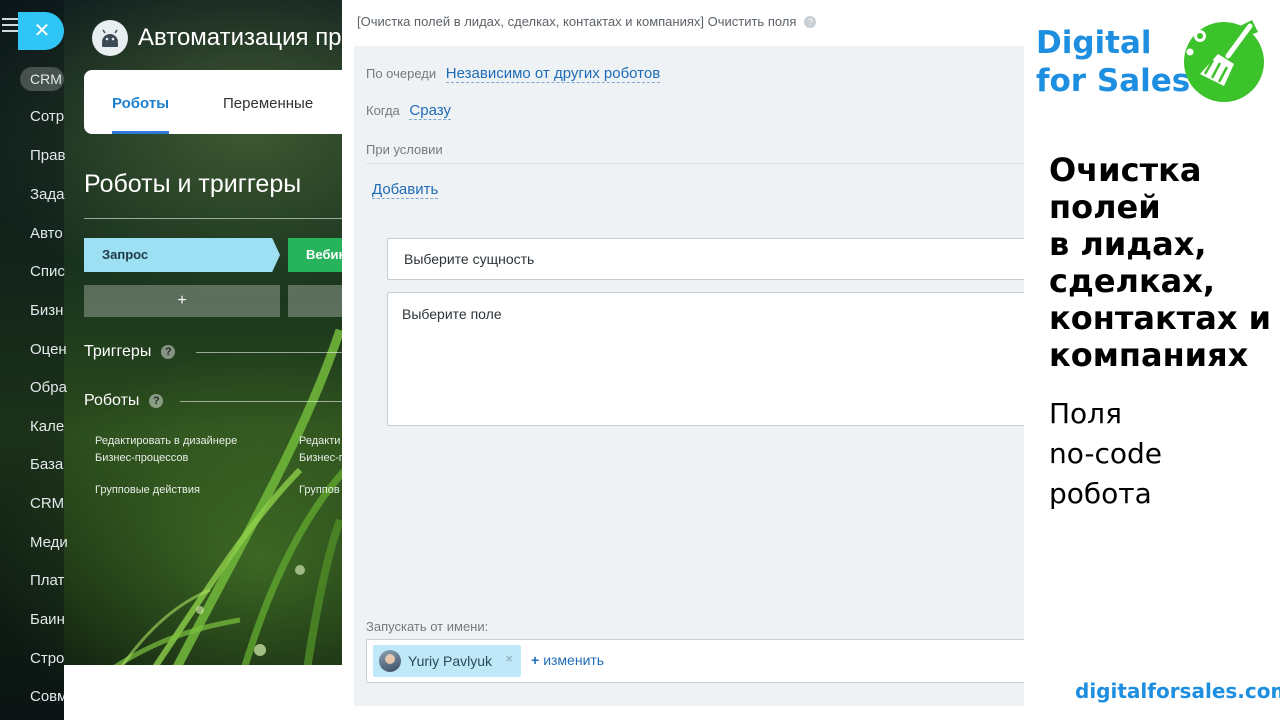 Image resolution: width=1280 pixels, height=720 pixels. I want to click on website-link: digitalforsales.com, so click(1177, 691).